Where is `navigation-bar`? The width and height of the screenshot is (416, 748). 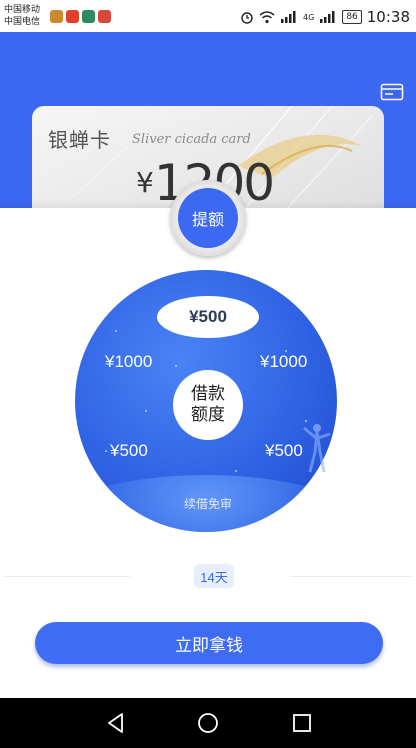 navigation-bar is located at coordinates (208, 723).